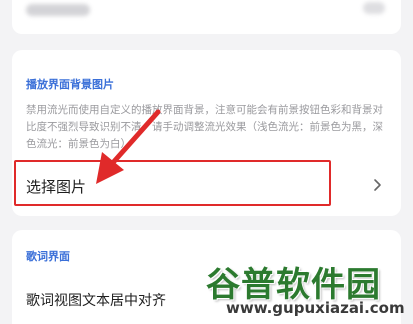  What do you see at coordinates (206, 17) in the screenshot?
I see `previous-settings-card` at bounding box center [206, 17].